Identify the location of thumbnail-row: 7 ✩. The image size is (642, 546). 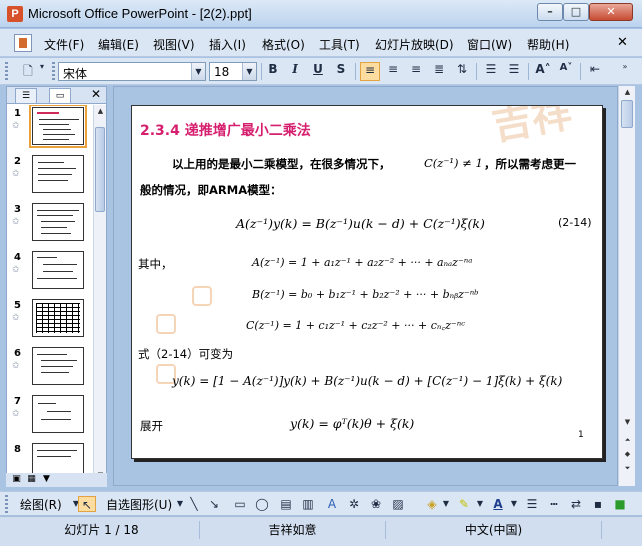
(50, 417).